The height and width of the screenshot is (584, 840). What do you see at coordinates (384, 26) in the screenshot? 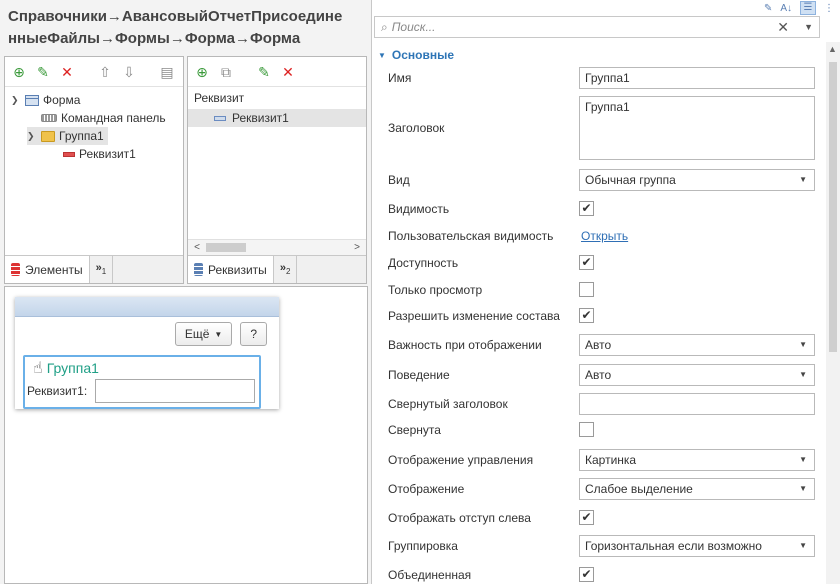
I see `search-icon: ⌕` at bounding box center [384, 26].